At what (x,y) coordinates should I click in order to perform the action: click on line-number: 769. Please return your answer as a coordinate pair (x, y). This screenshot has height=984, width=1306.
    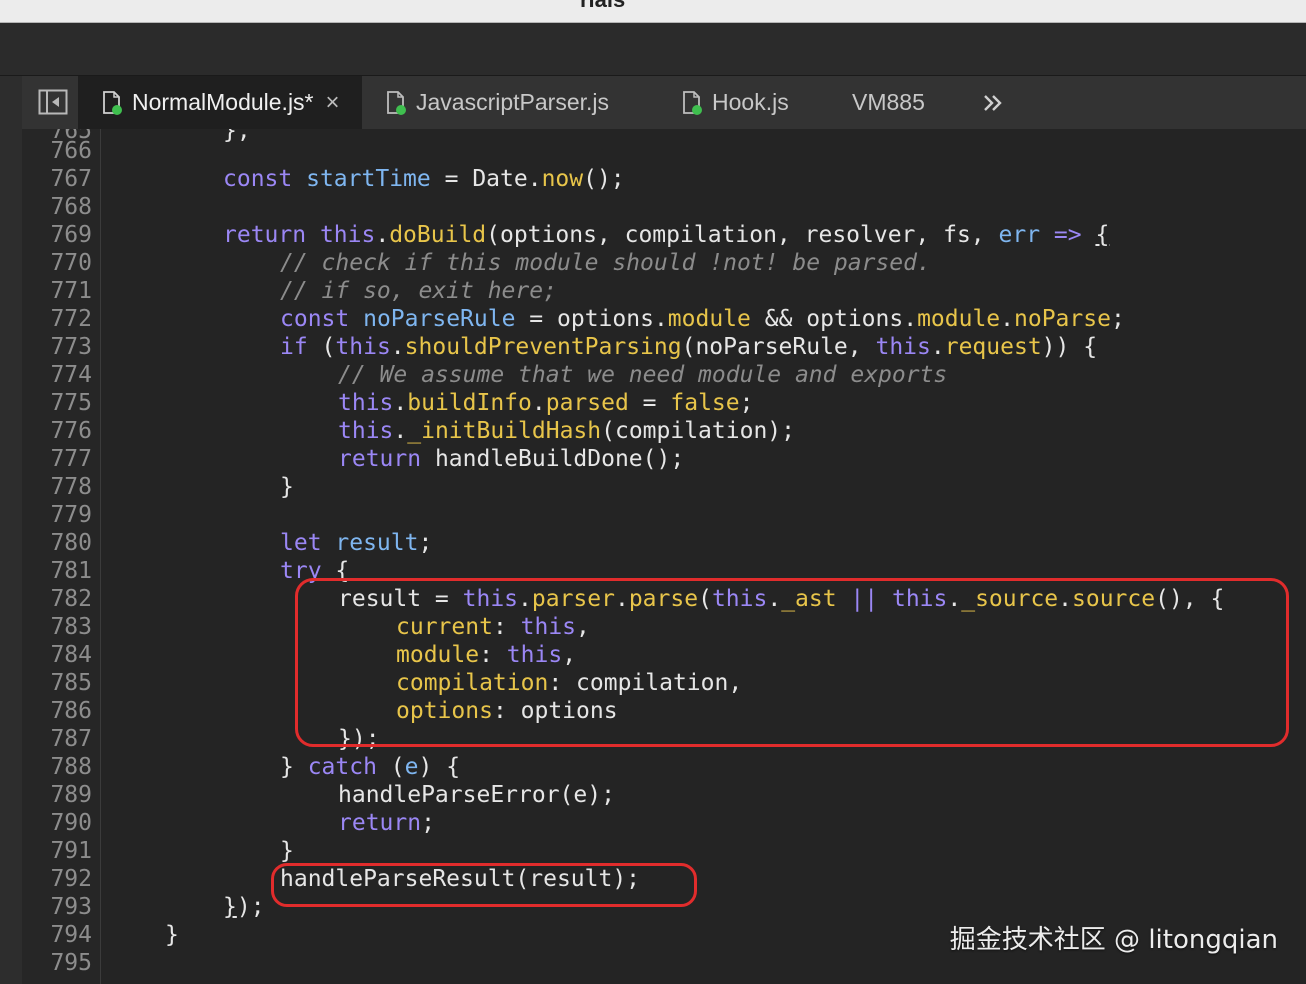
    Looking at the image, I should click on (71, 235).